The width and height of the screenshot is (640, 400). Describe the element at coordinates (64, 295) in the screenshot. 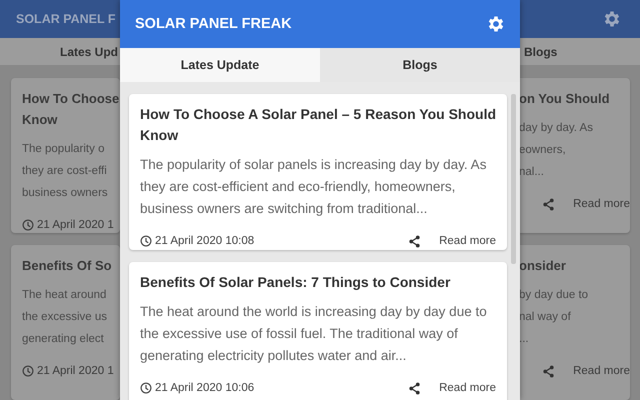

I see `post-excerpt: The heat around` at that location.